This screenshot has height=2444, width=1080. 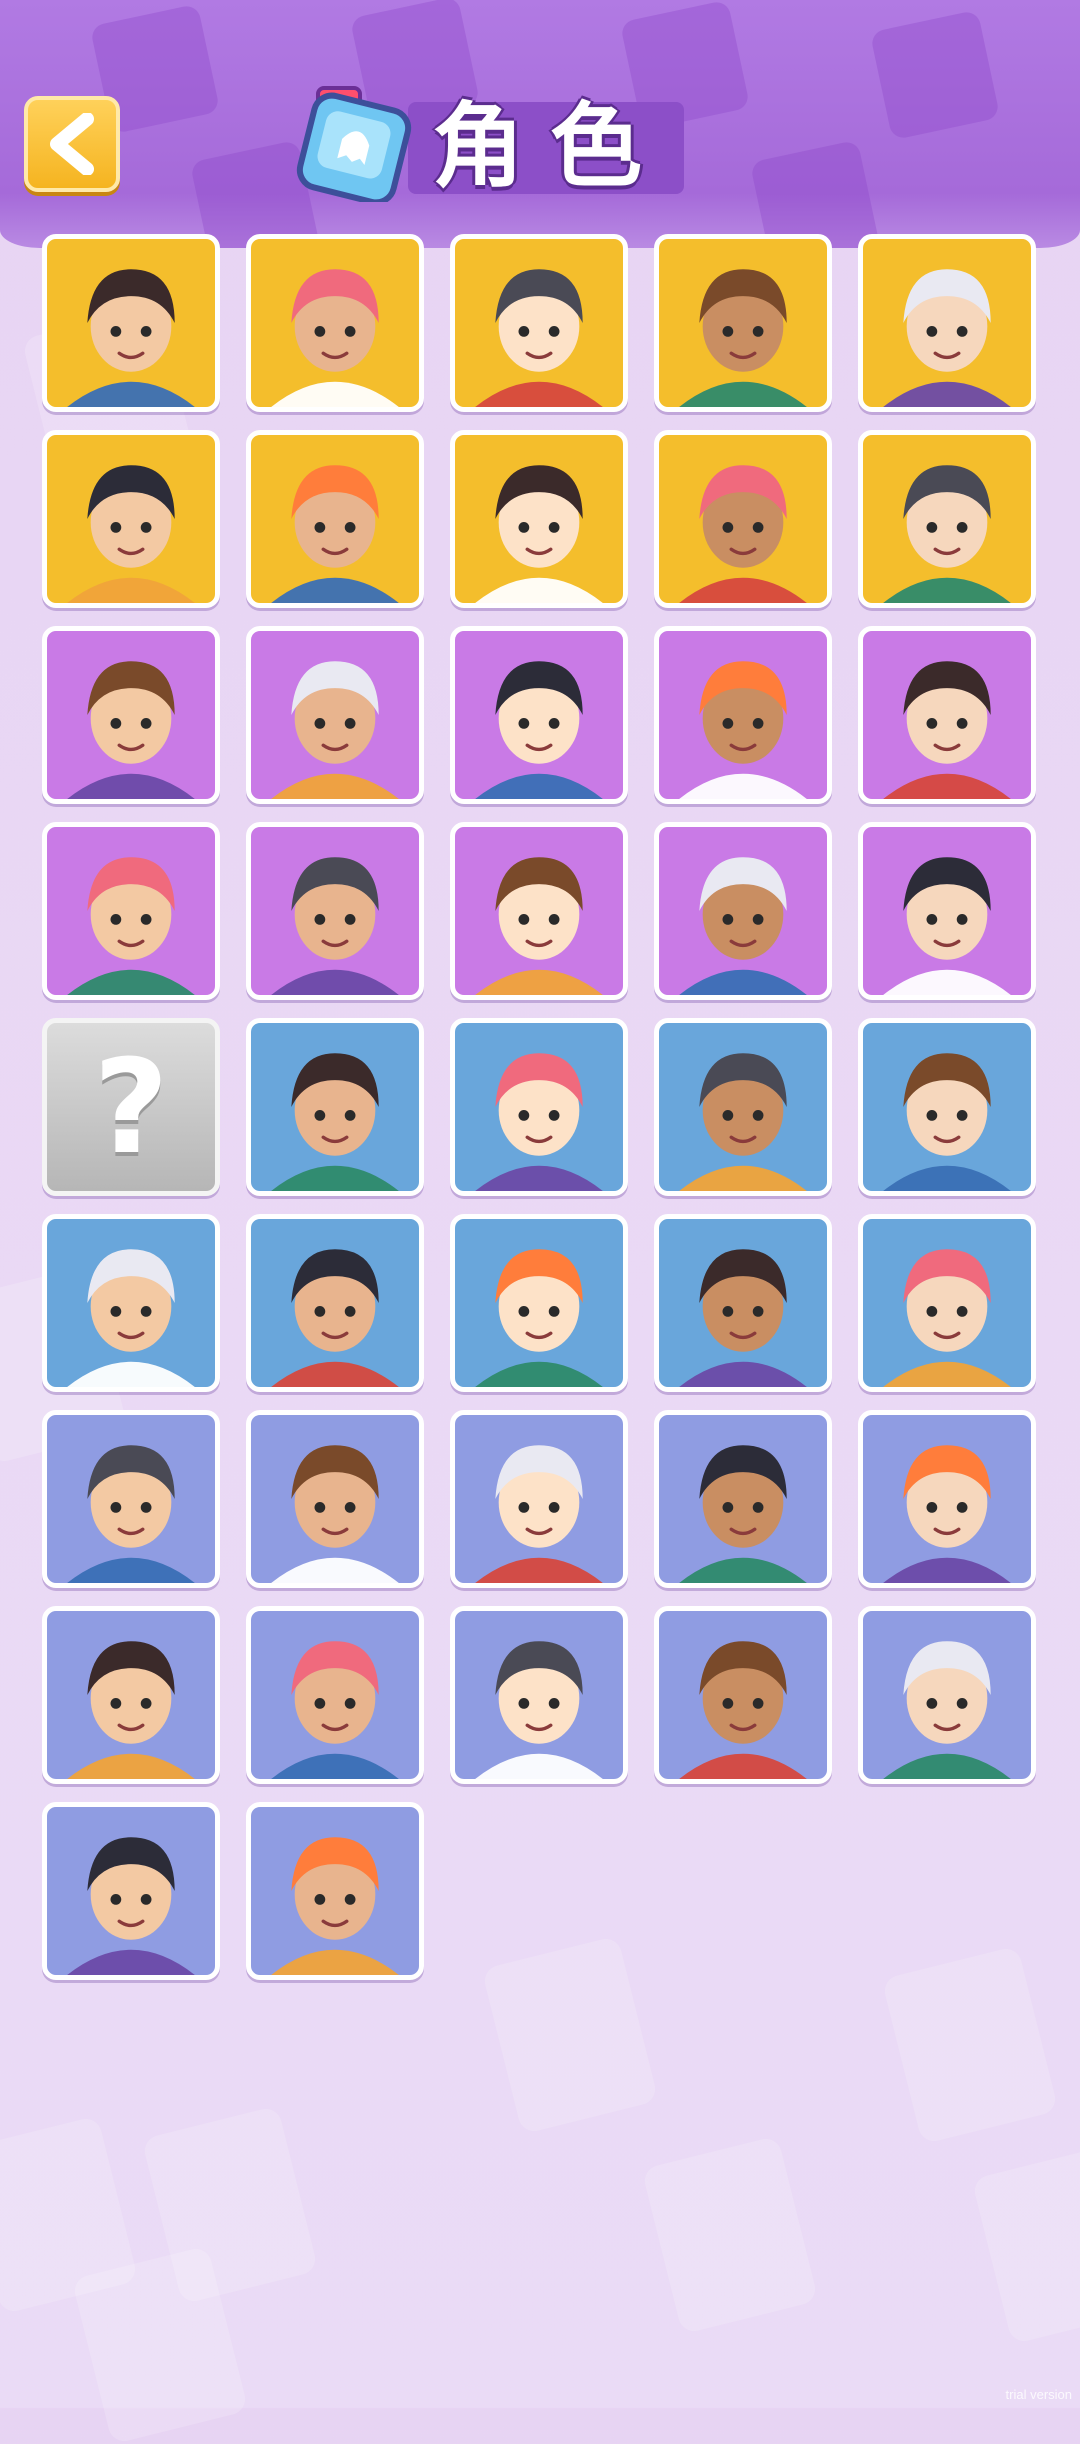 What do you see at coordinates (549, 146) in the screenshot?
I see `page-title: 角色` at bounding box center [549, 146].